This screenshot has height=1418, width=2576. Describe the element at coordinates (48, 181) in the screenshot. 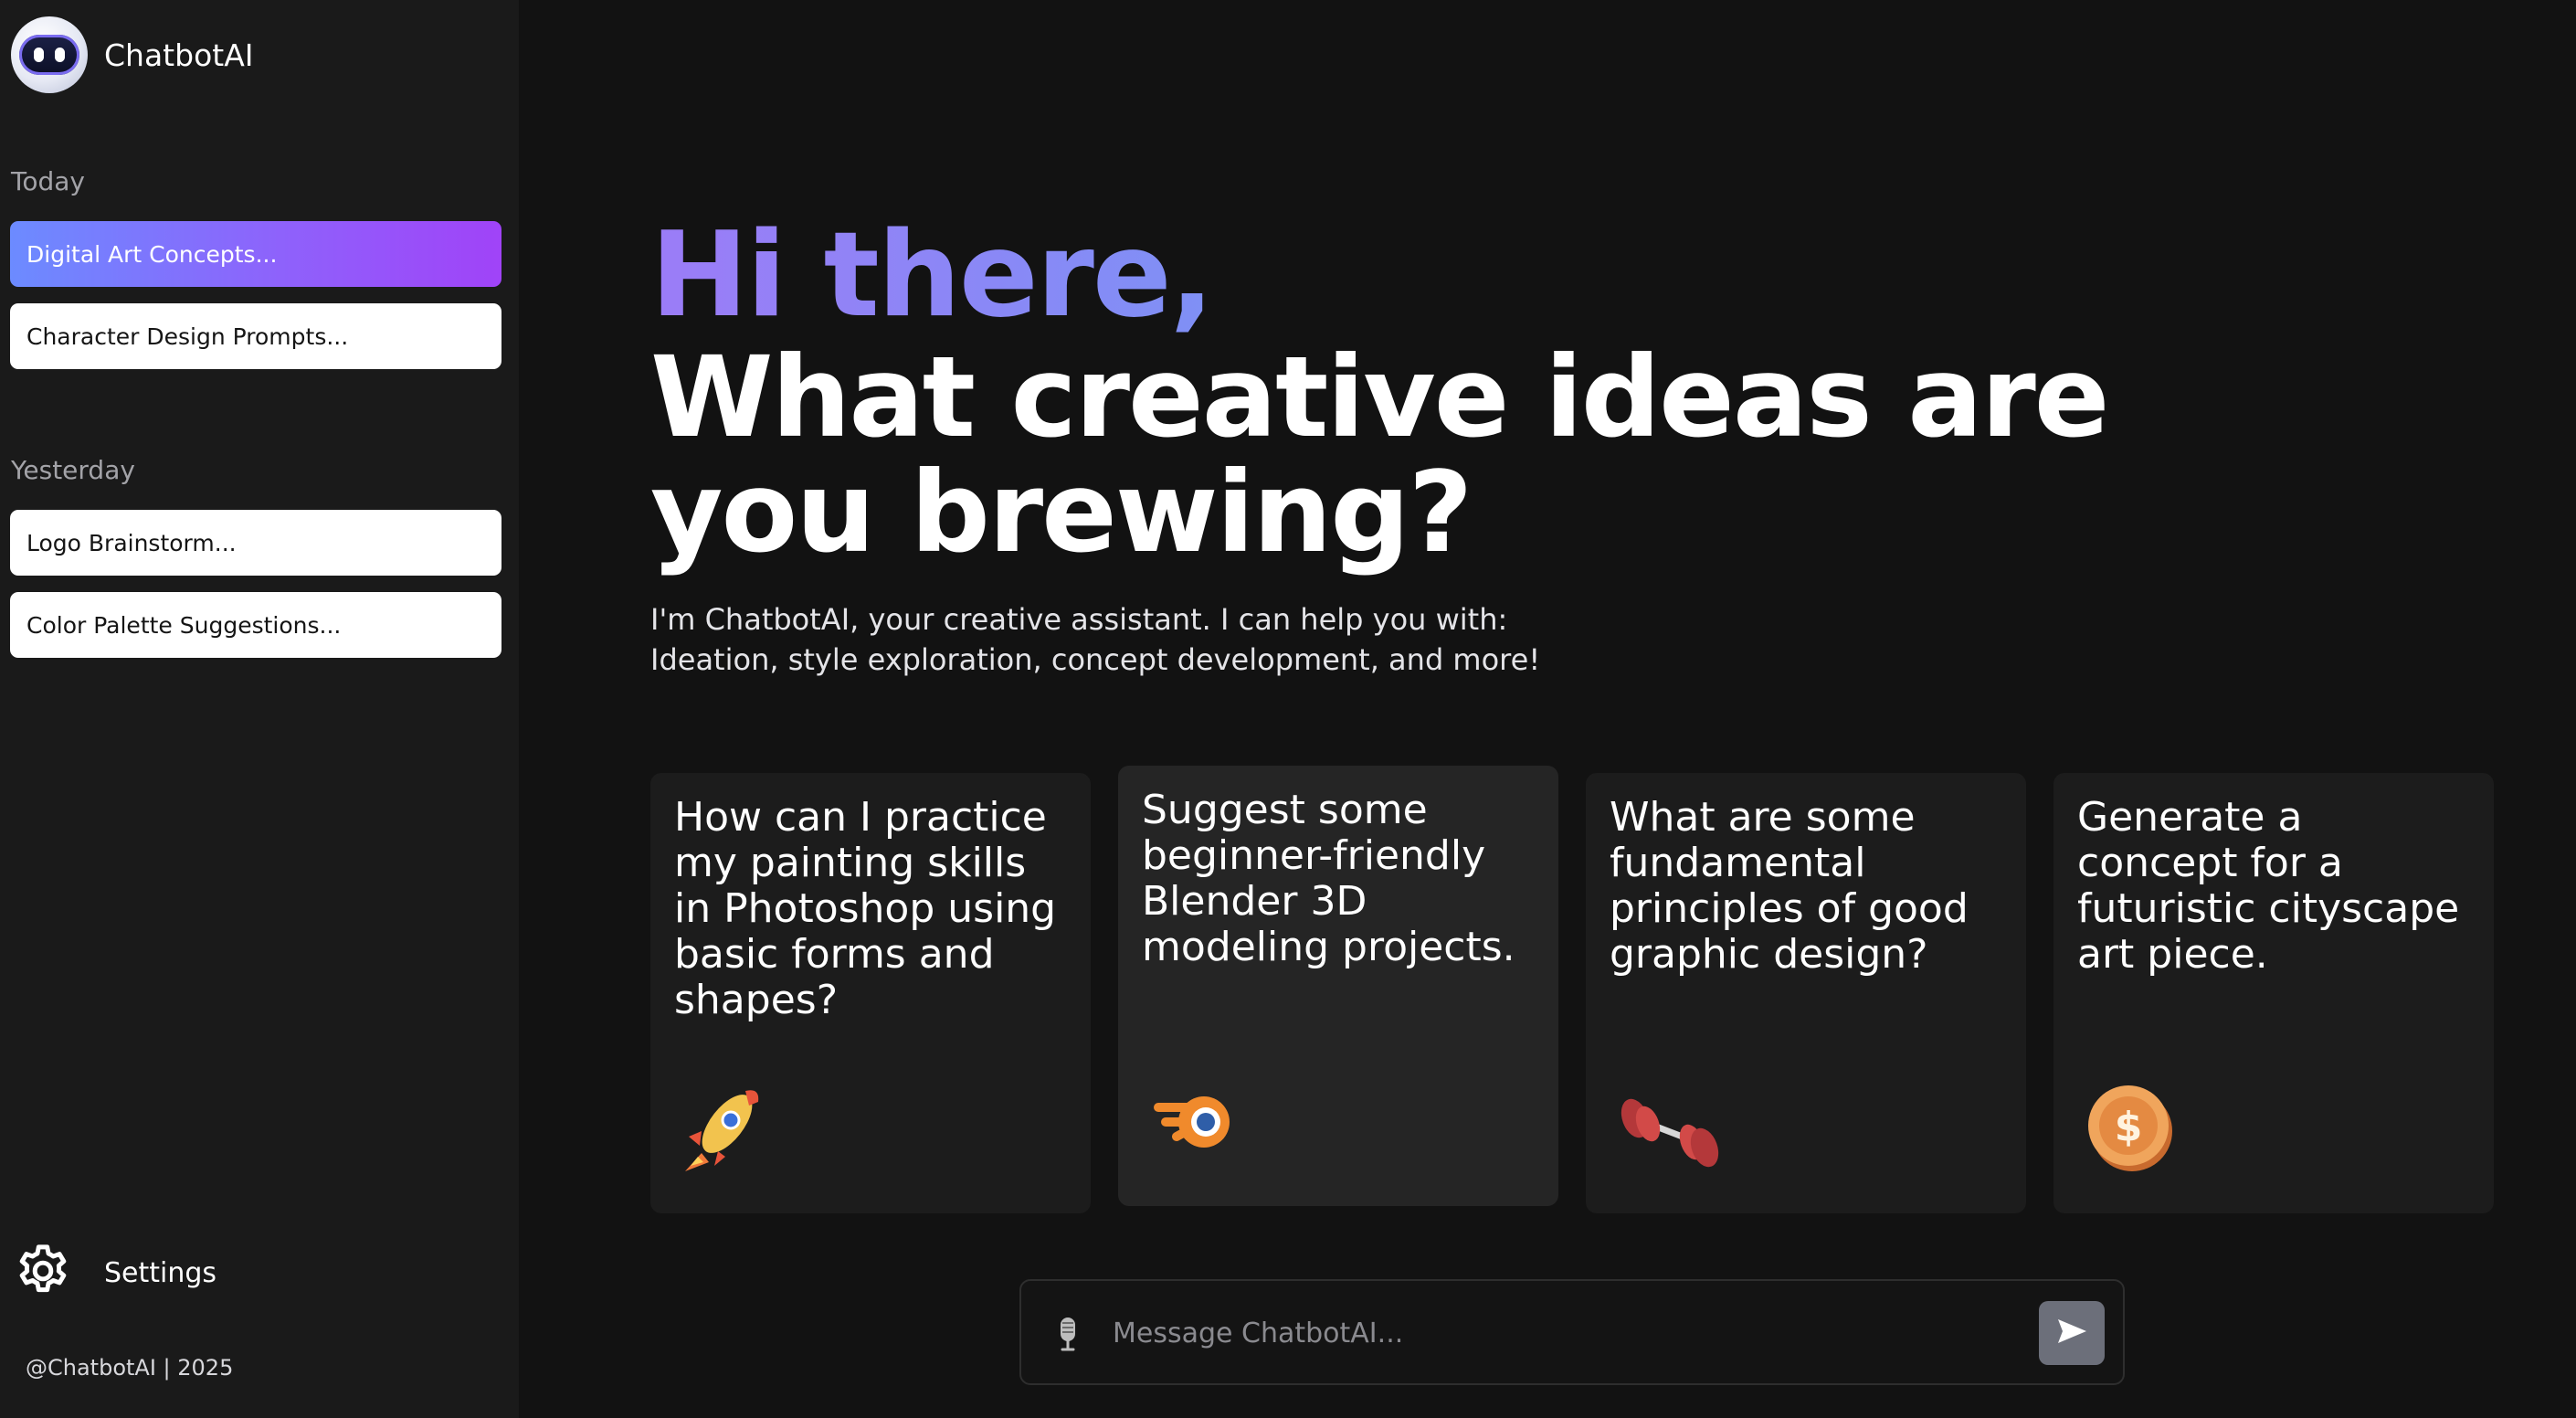

I see `section-label-today: Today` at that location.